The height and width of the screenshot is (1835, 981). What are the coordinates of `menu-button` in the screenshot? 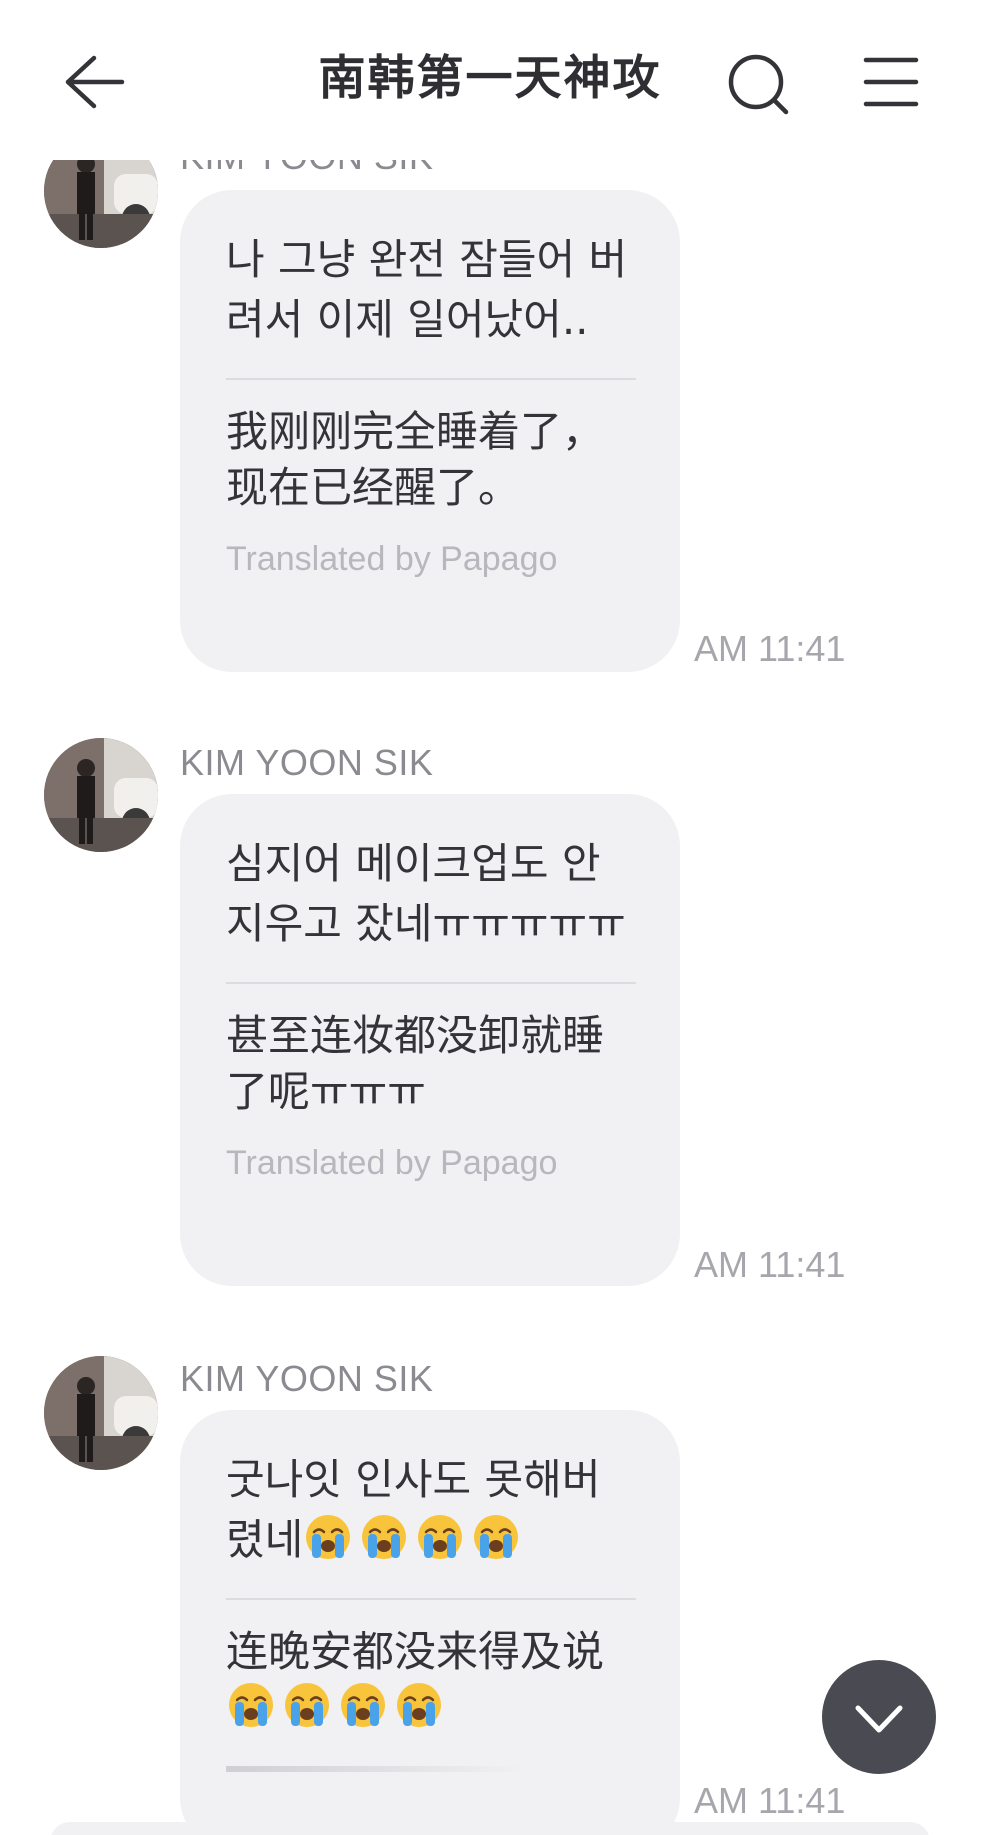 It's located at (892, 82).